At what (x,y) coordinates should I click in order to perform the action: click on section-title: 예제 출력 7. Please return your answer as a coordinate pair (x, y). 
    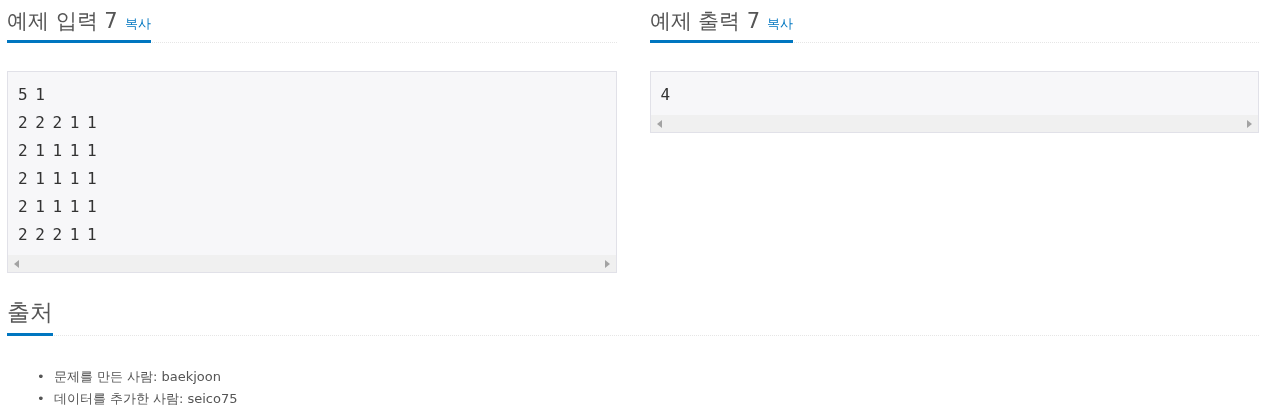
    Looking at the image, I should click on (705, 21).